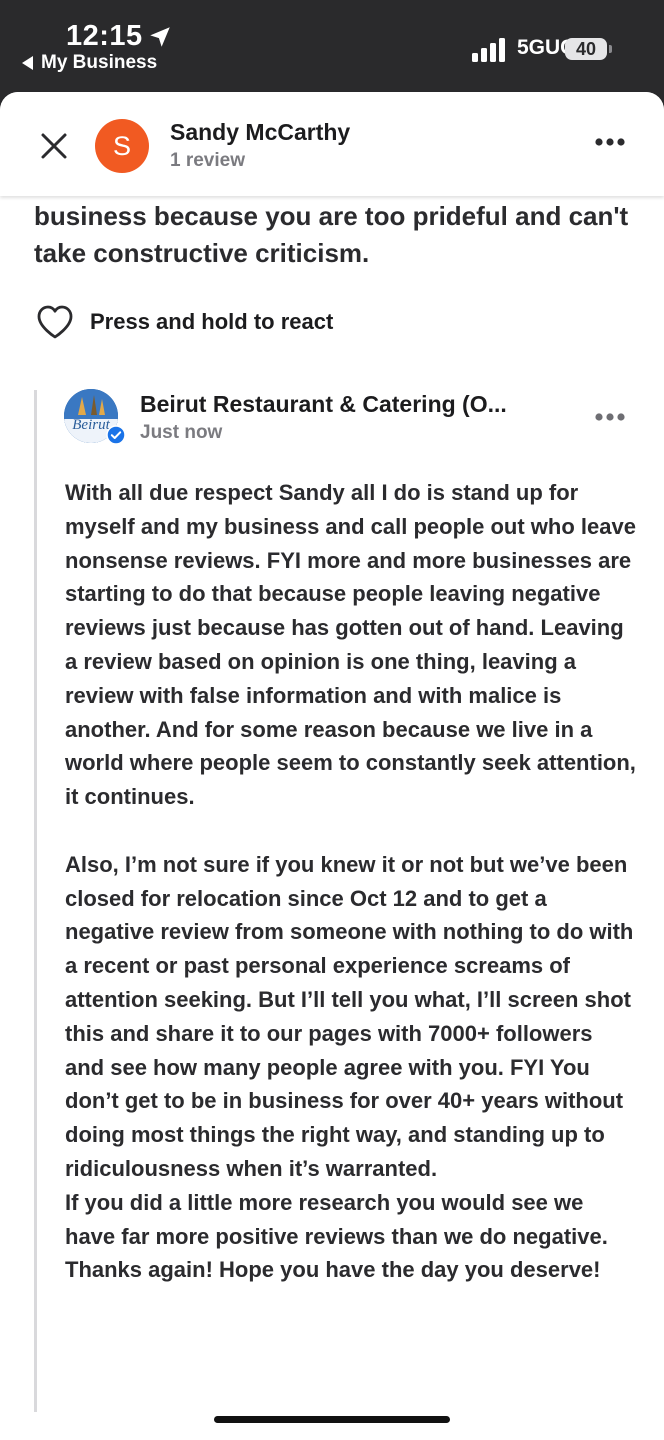 The height and width of the screenshot is (1440, 664). I want to click on reply-thread-line, so click(35, 901).